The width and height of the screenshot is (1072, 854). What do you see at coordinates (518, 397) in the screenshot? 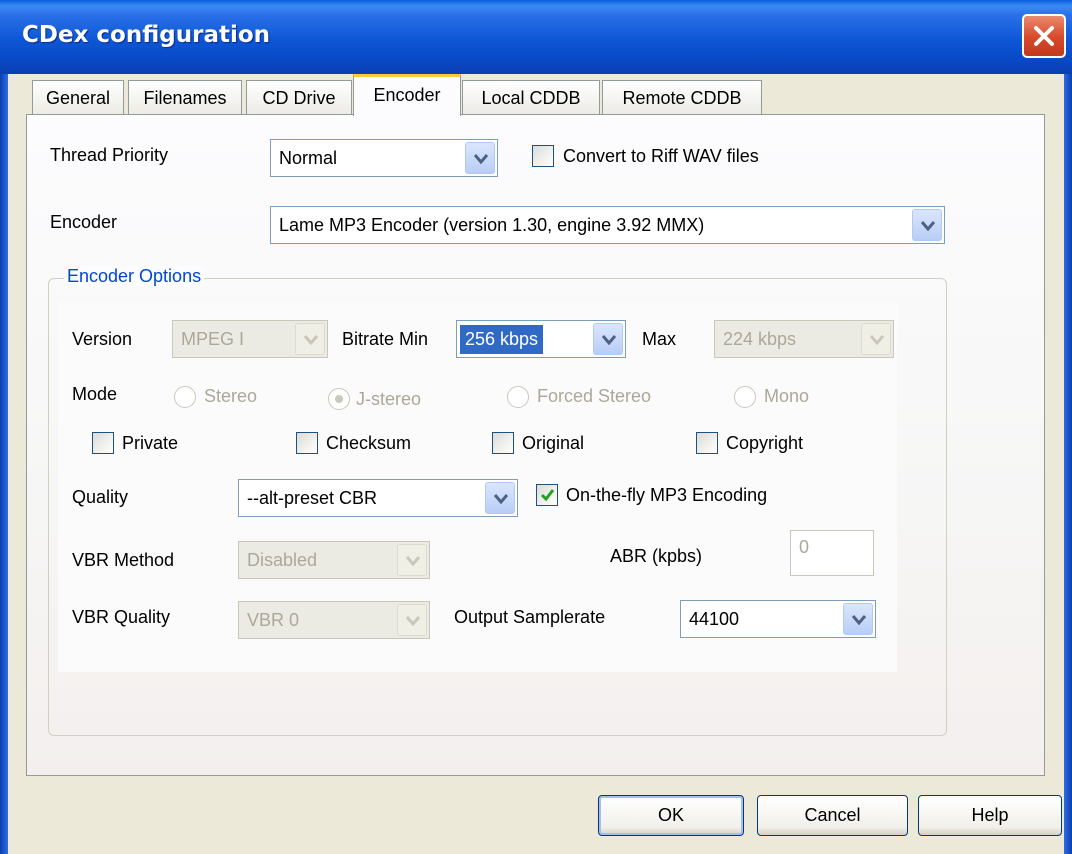
I see `mode-forced-stereo-radio` at bounding box center [518, 397].